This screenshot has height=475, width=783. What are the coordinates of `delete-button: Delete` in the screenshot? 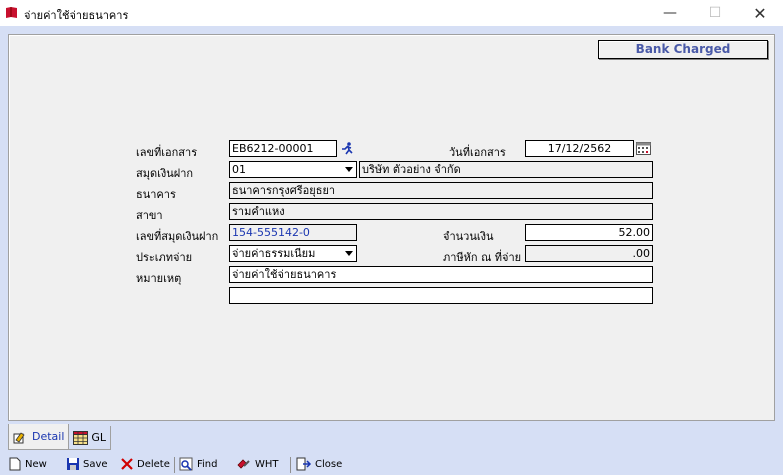 It's located at (145, 464).